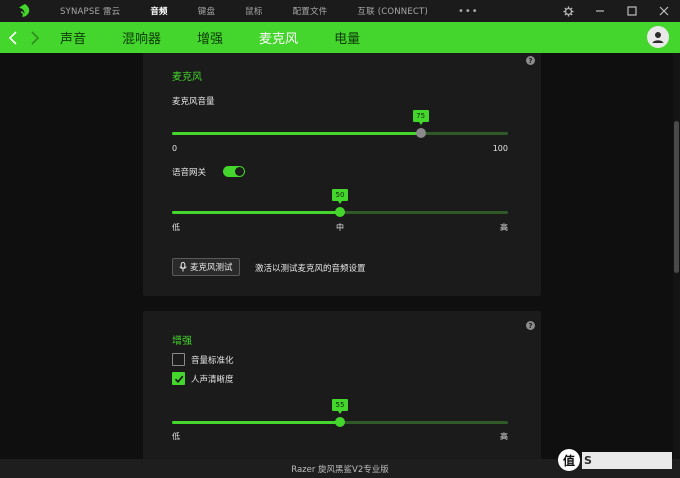 The image size is (680, 478). I want to click on watermark-text: S, so click(627, 460).